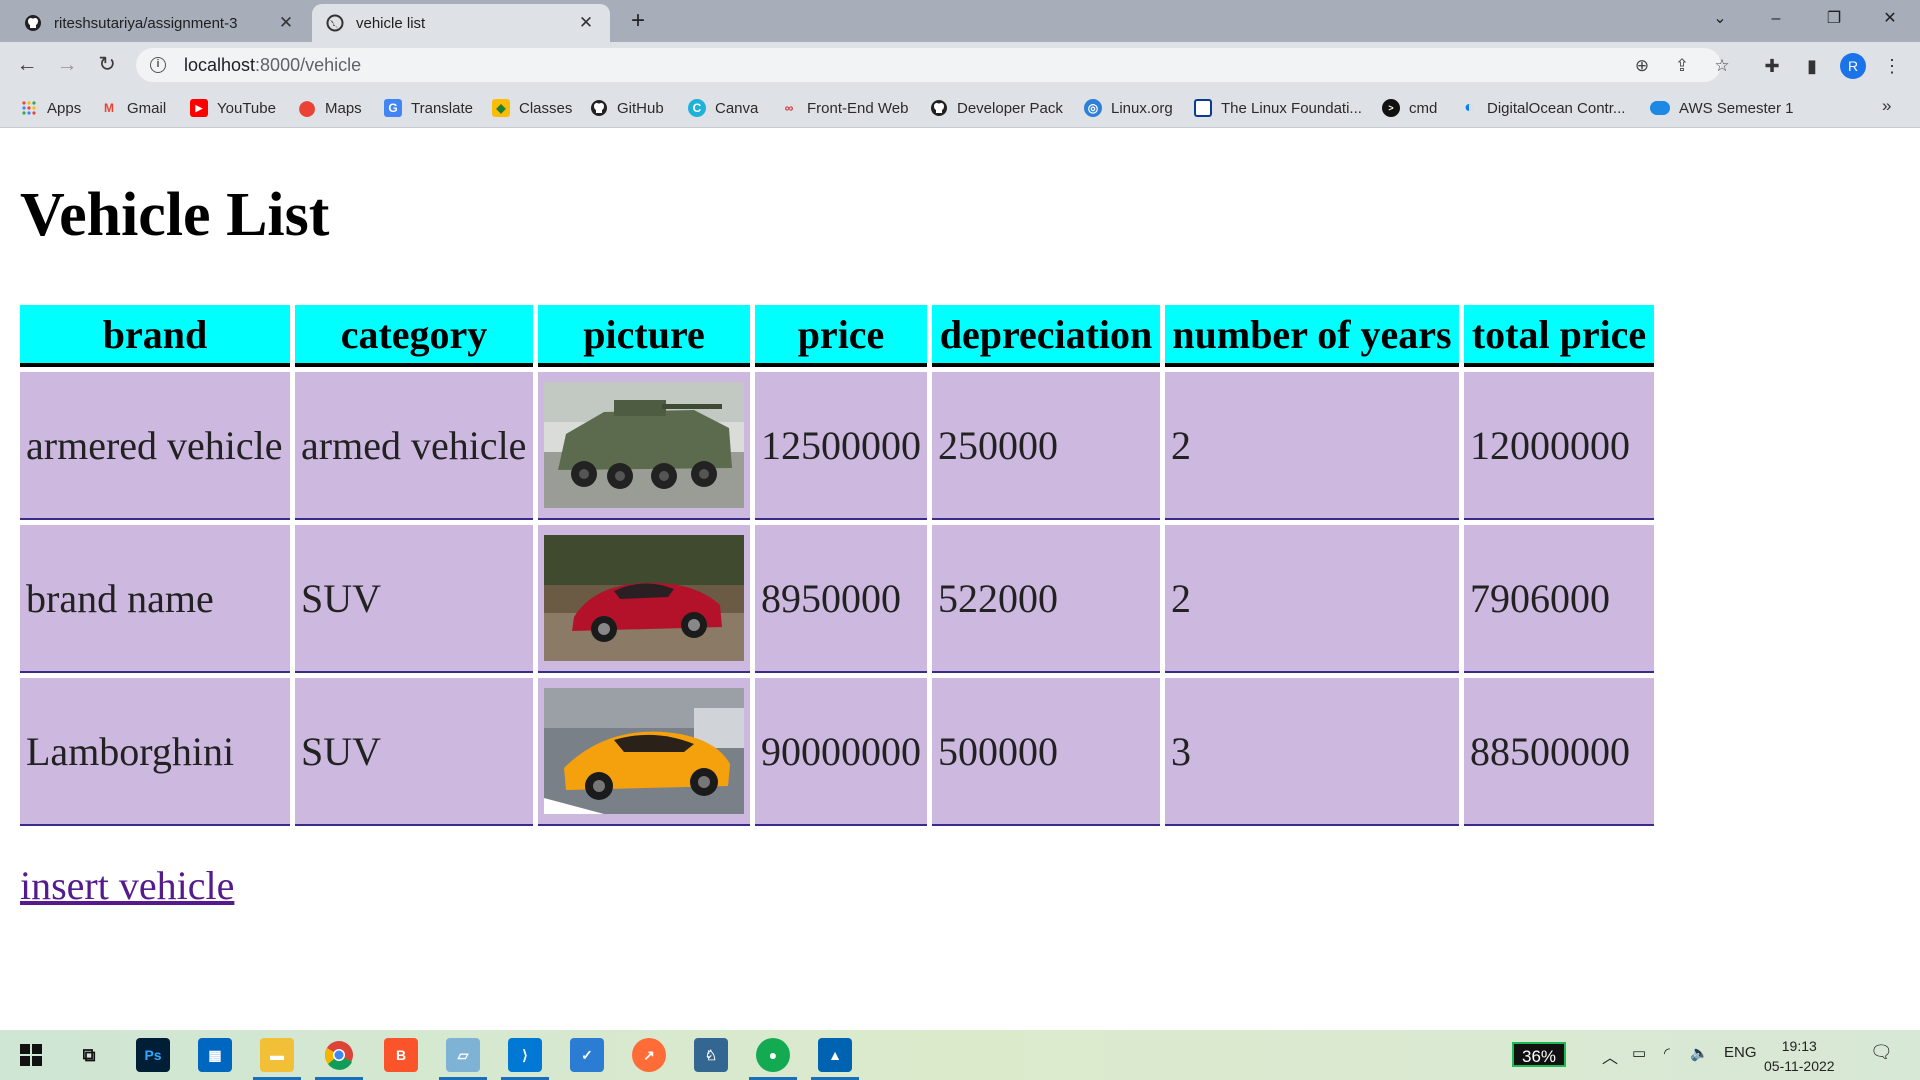 The width and height of the screenshot is (1920, 1080). I want to click on address-bar: i localhost:8000/vehicle ⊕ ⇪ ☆, so click(933, 65).